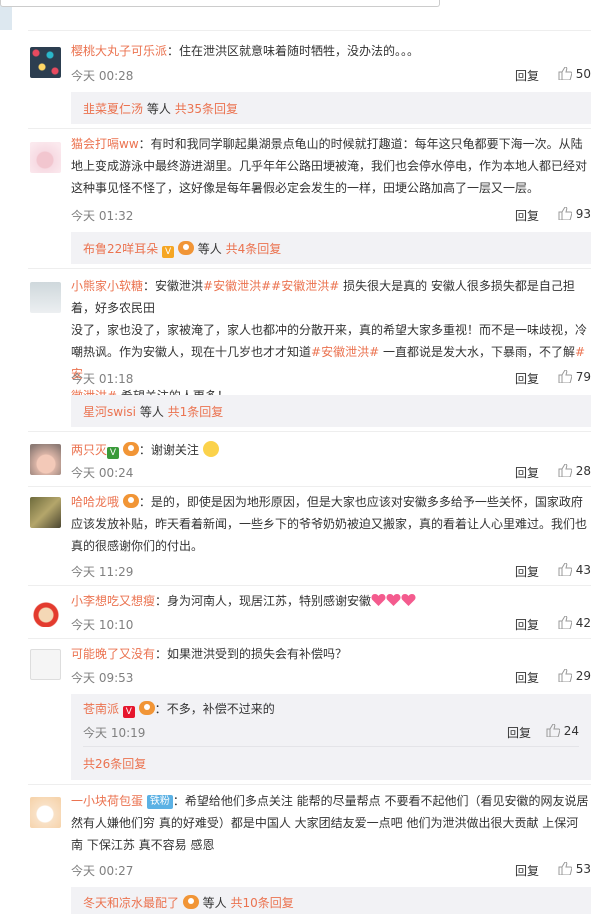 This screenshot has height=914, width=611. I want to click on comment-time: 今天 11:29, so click(102, 572).